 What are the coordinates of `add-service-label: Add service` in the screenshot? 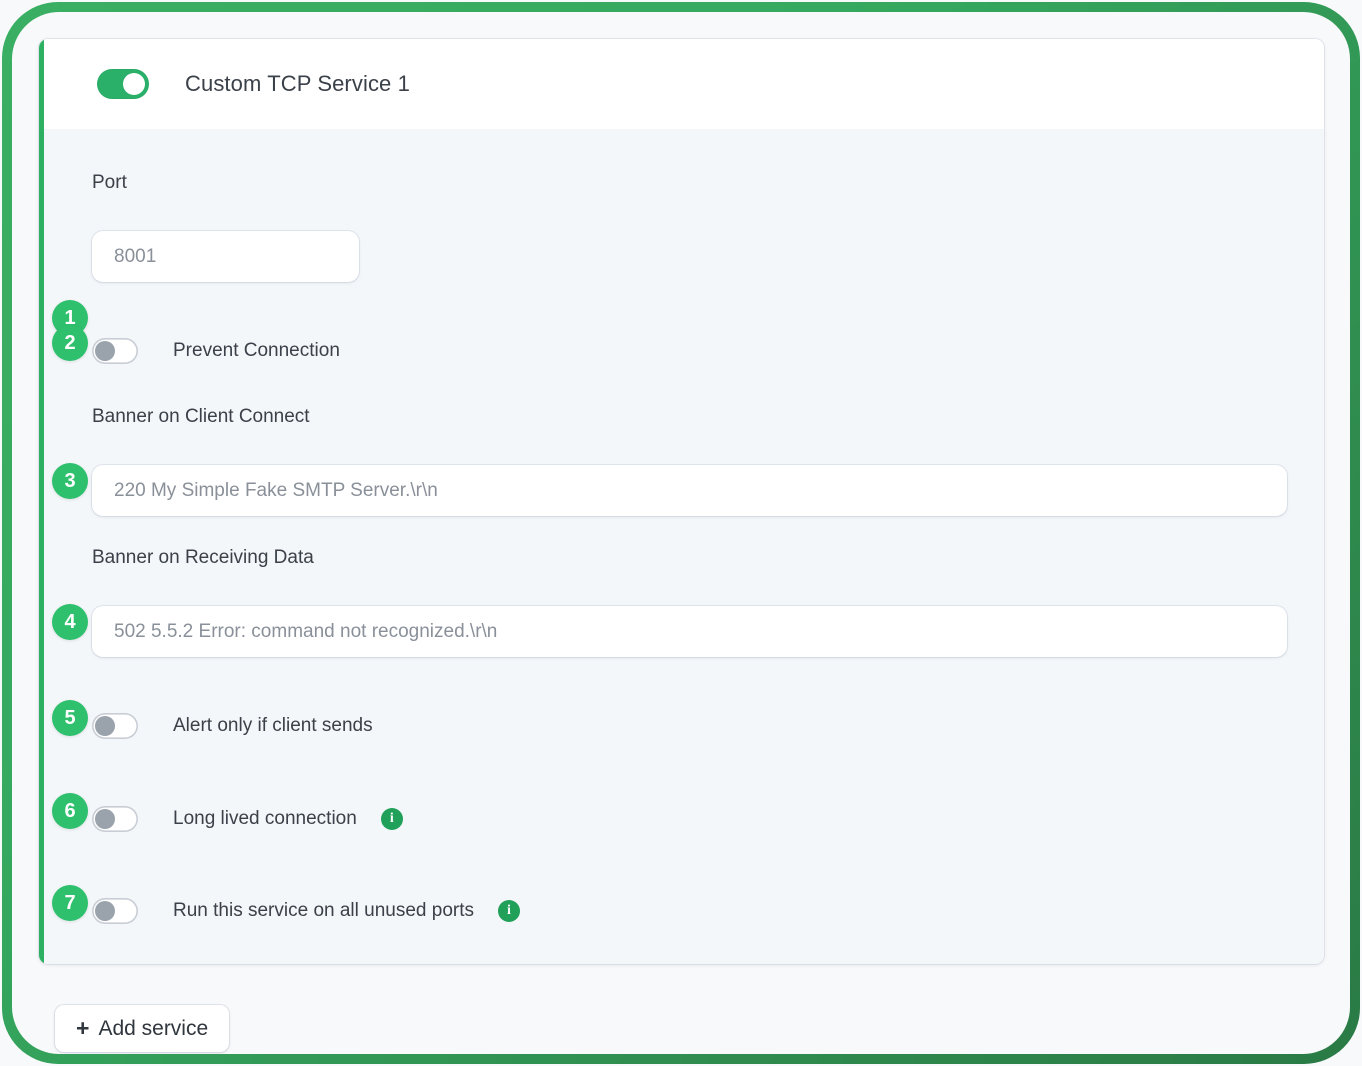 It's located at (153, 1028).